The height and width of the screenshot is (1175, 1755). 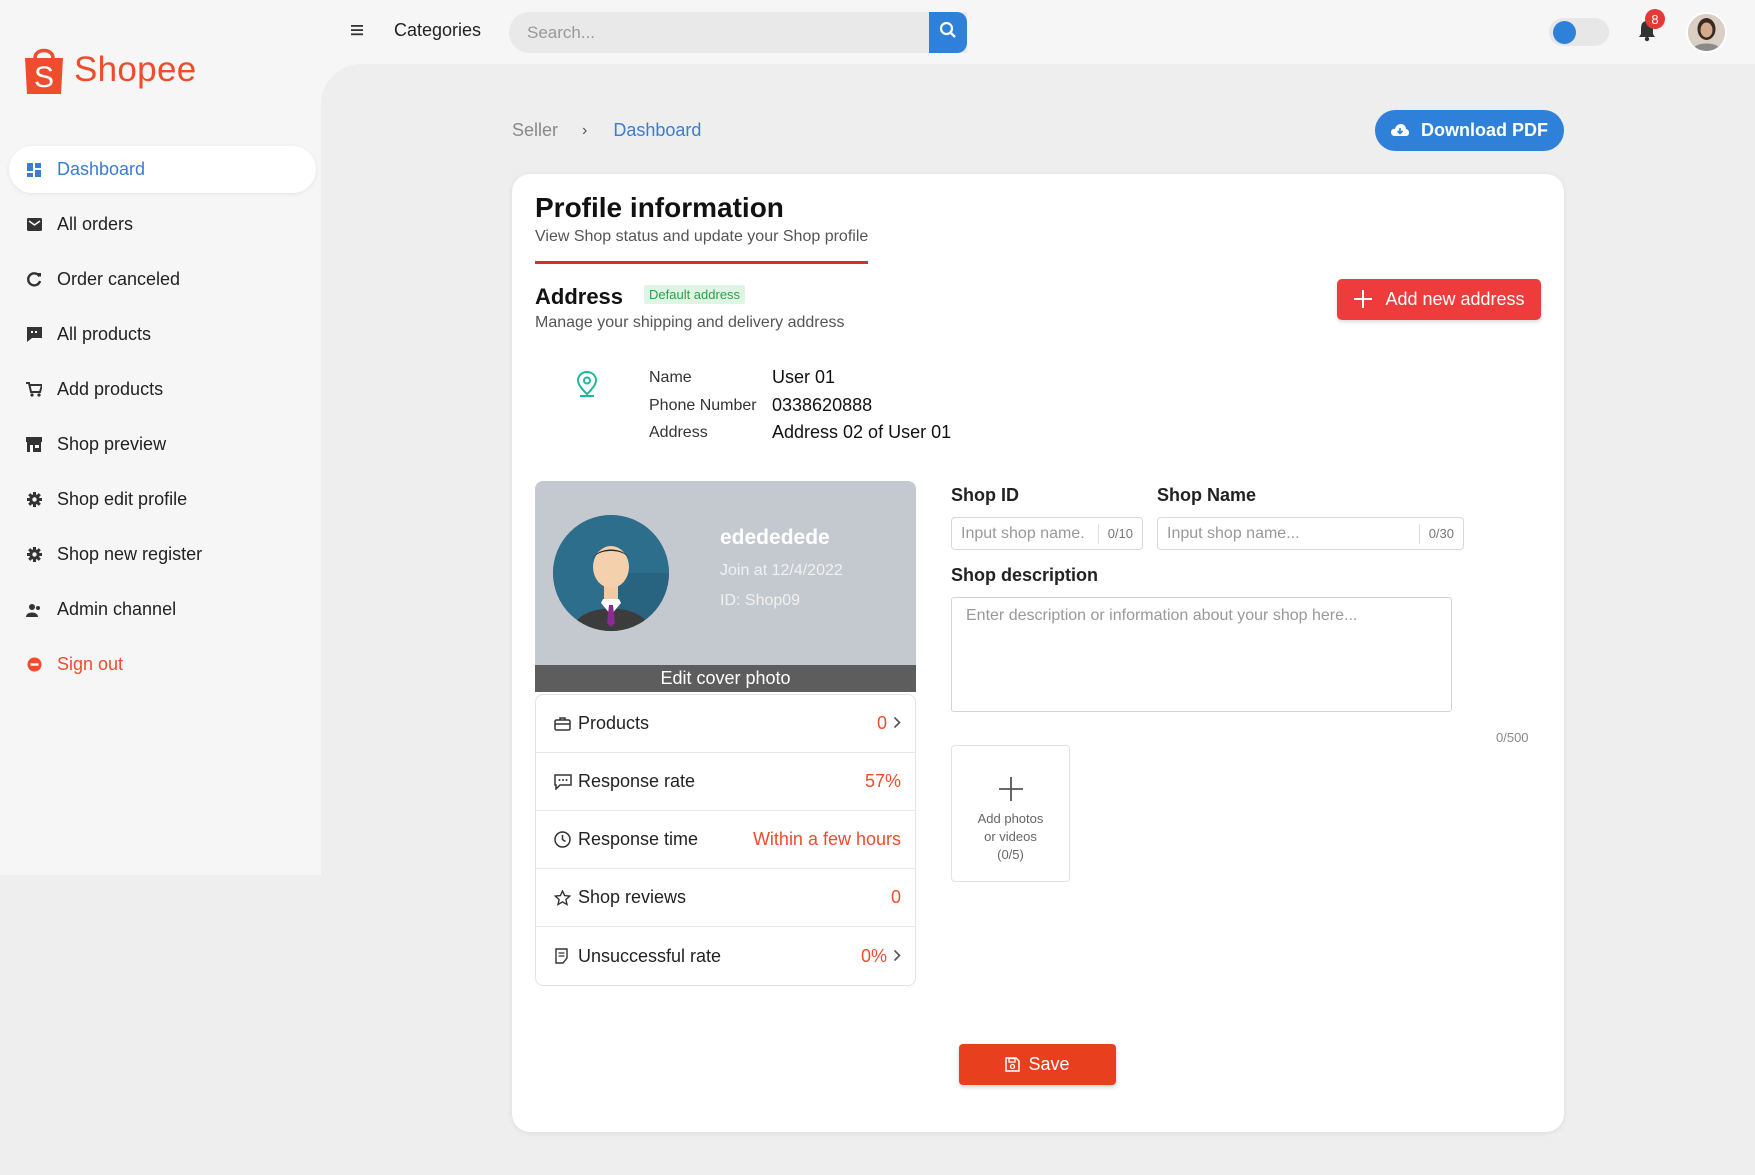 I want to click on sidebar-item-label: Admin channel, so click(x=117, y=609).